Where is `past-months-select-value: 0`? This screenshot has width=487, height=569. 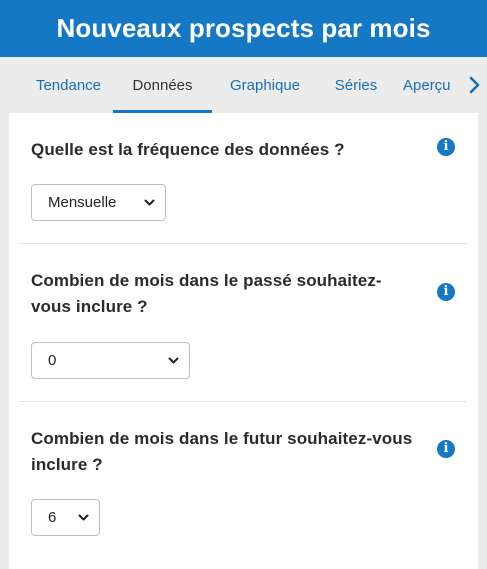
past-months-select-value: 0 is located at coordinates (52, 360).